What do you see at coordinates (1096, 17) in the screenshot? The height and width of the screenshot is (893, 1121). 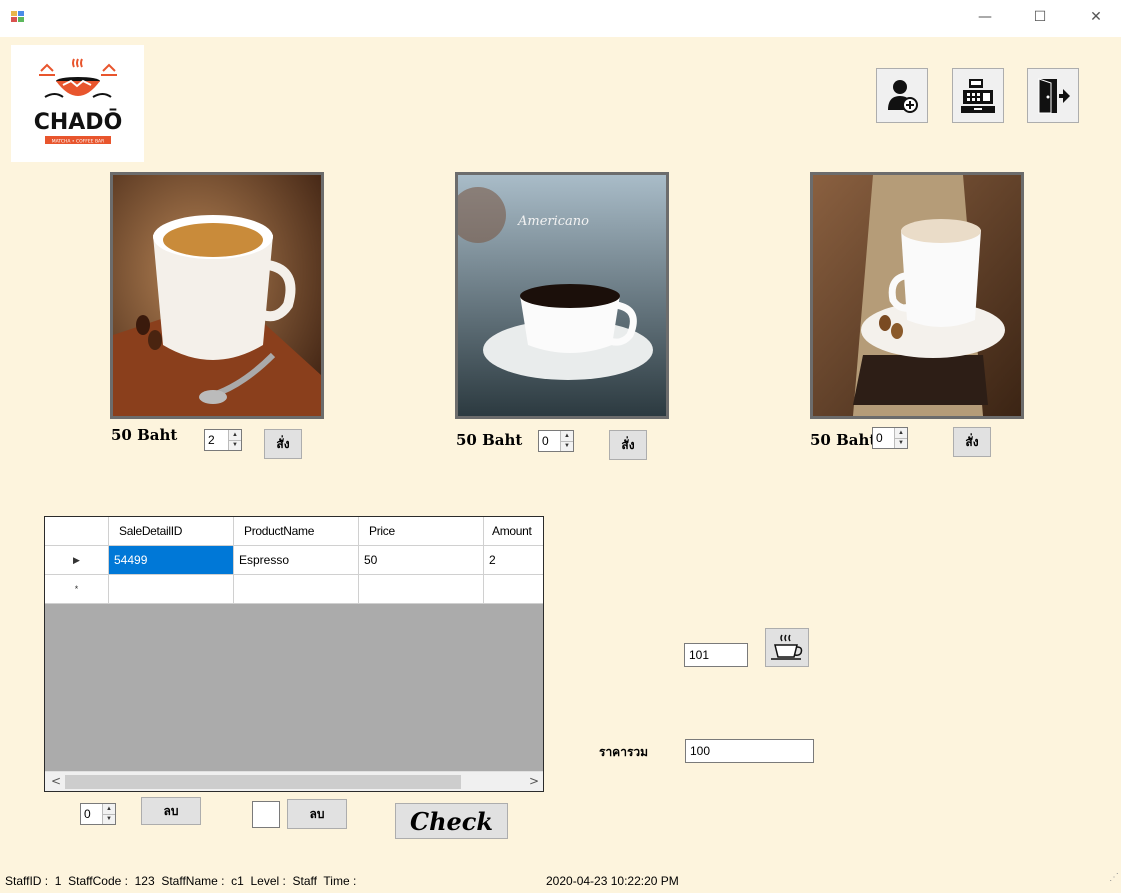 I see `close-button: ✕` at bounding box center [1096, 17].